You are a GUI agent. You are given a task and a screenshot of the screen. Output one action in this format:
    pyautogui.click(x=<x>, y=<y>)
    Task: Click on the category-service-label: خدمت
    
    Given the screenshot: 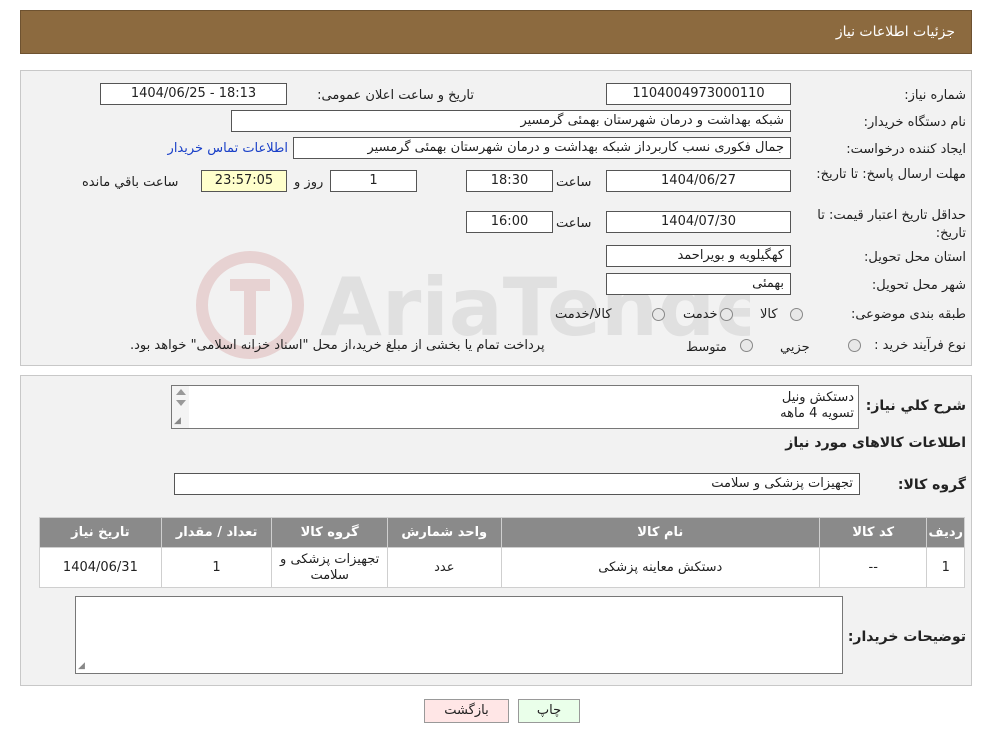 What is the action you would take?
    pyautogui.click(x=700, y=314)
    